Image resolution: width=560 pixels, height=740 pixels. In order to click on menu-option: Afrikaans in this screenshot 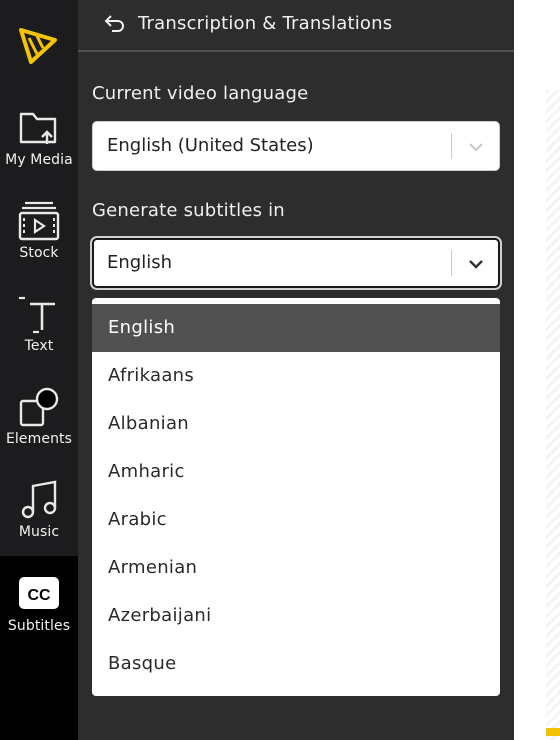, I will do `click(296, 376)`.